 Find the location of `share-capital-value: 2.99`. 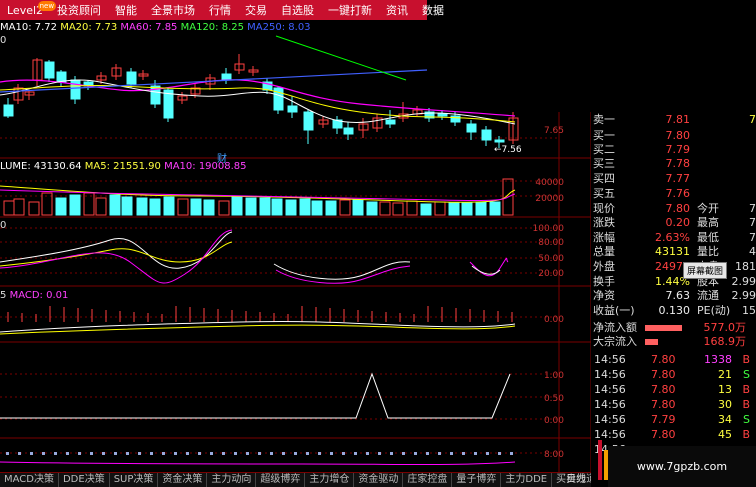

share-capital-value: 2.99 is located at coordinates (743, 281).